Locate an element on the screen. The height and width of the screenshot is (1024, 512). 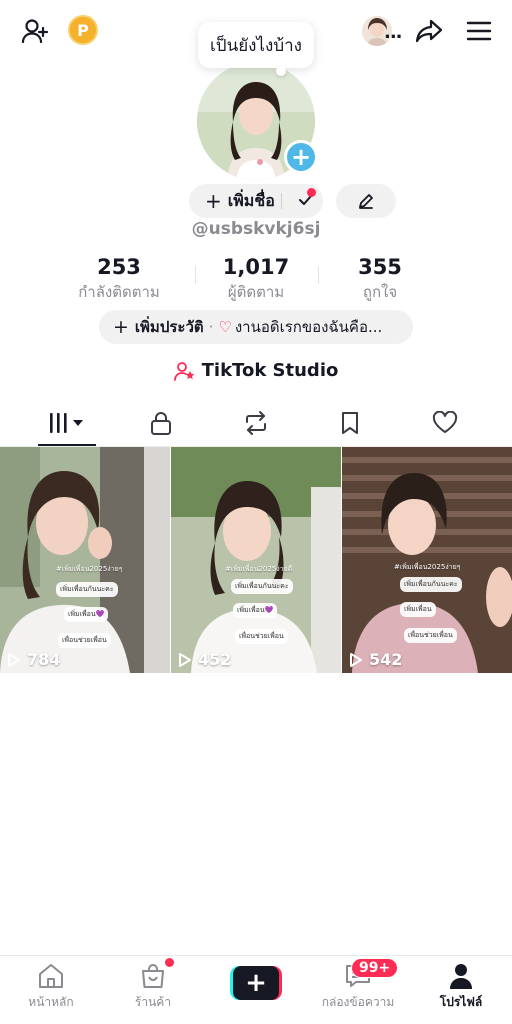
heart-icon: ♡ is located at coordinates (225, 327).